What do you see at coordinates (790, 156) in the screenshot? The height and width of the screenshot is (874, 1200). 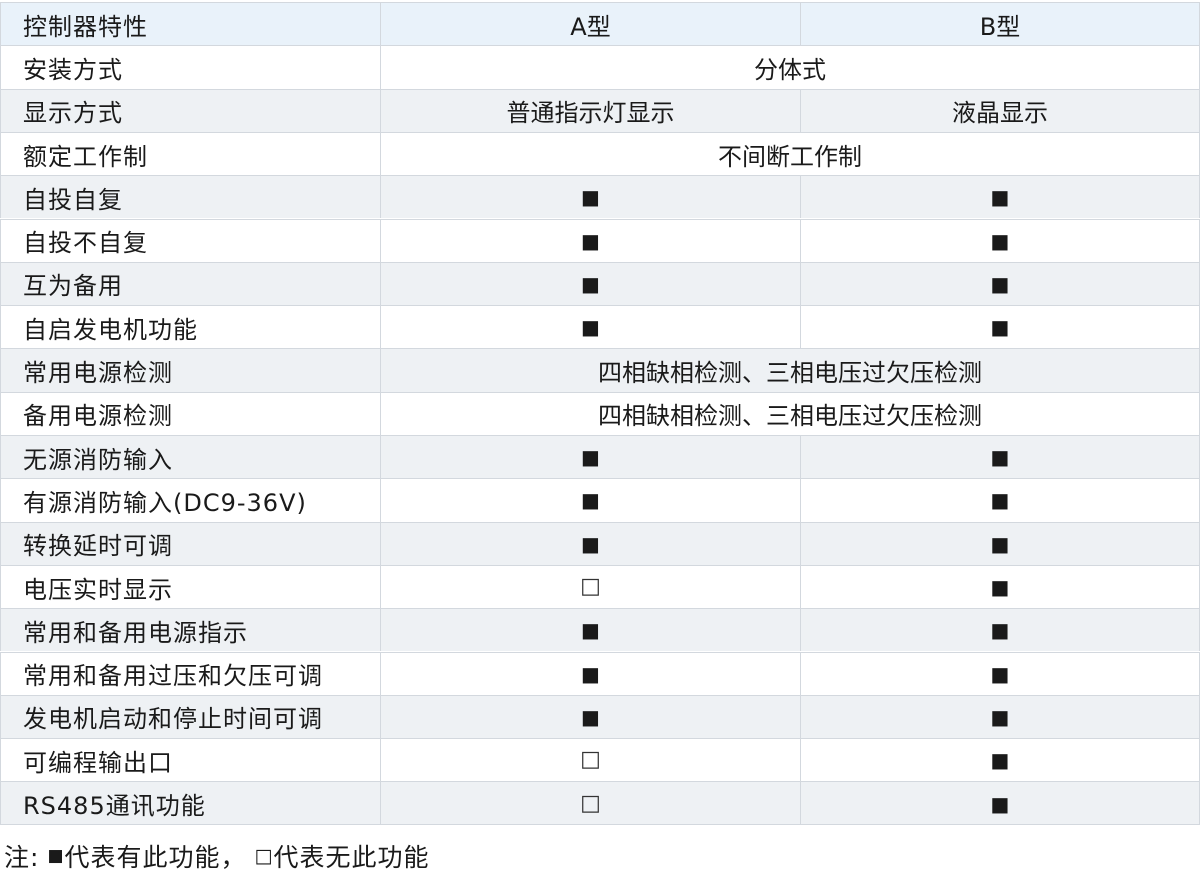 I see `row-value-both: 不间断工作制` at bounding box center [790, 156].